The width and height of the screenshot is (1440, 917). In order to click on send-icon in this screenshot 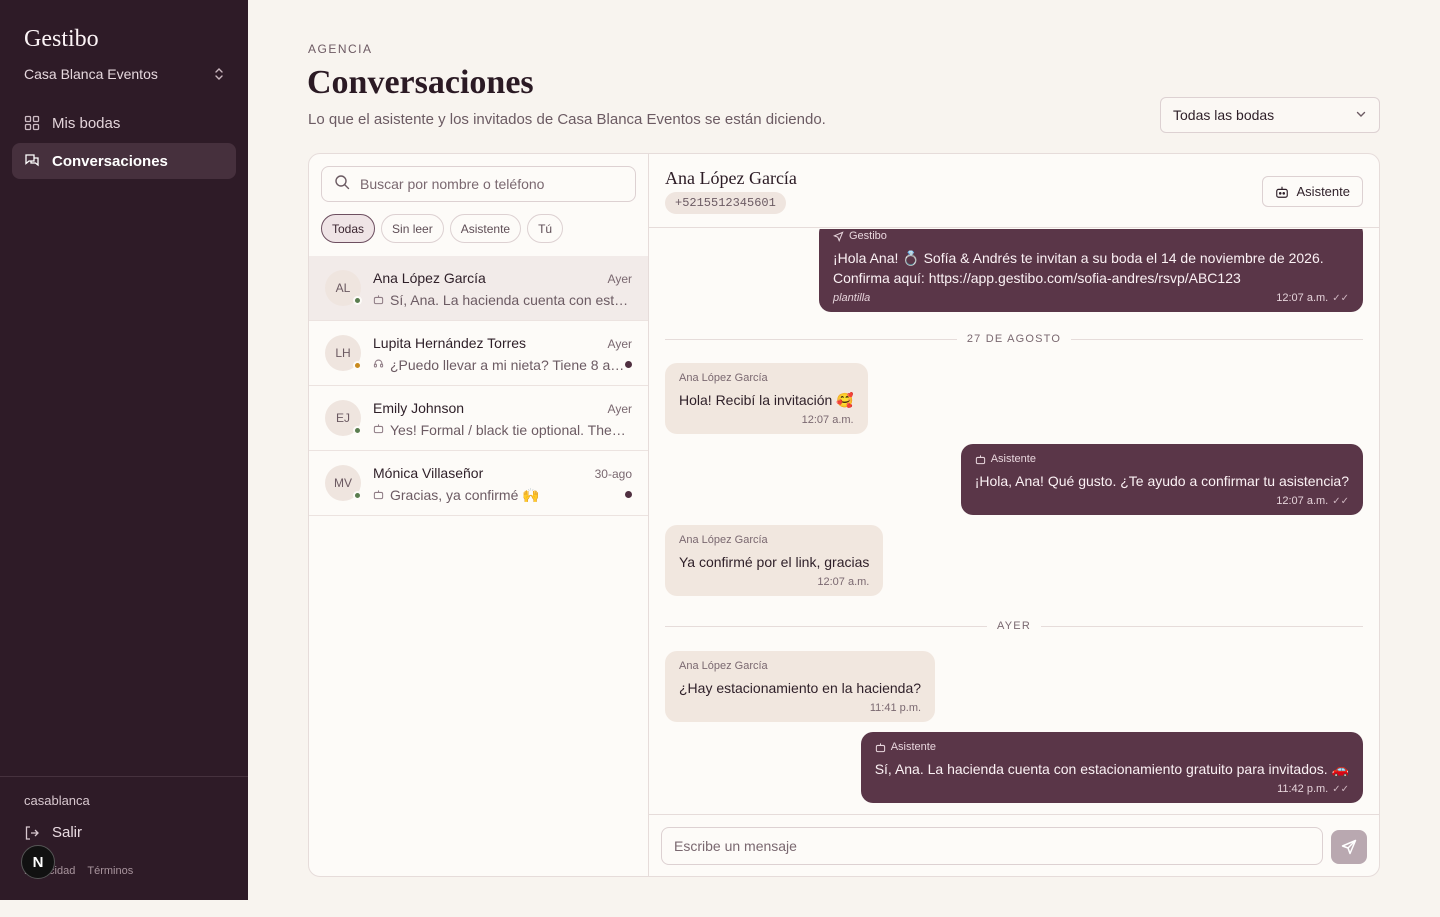, I will do `click(1349, 847)`.